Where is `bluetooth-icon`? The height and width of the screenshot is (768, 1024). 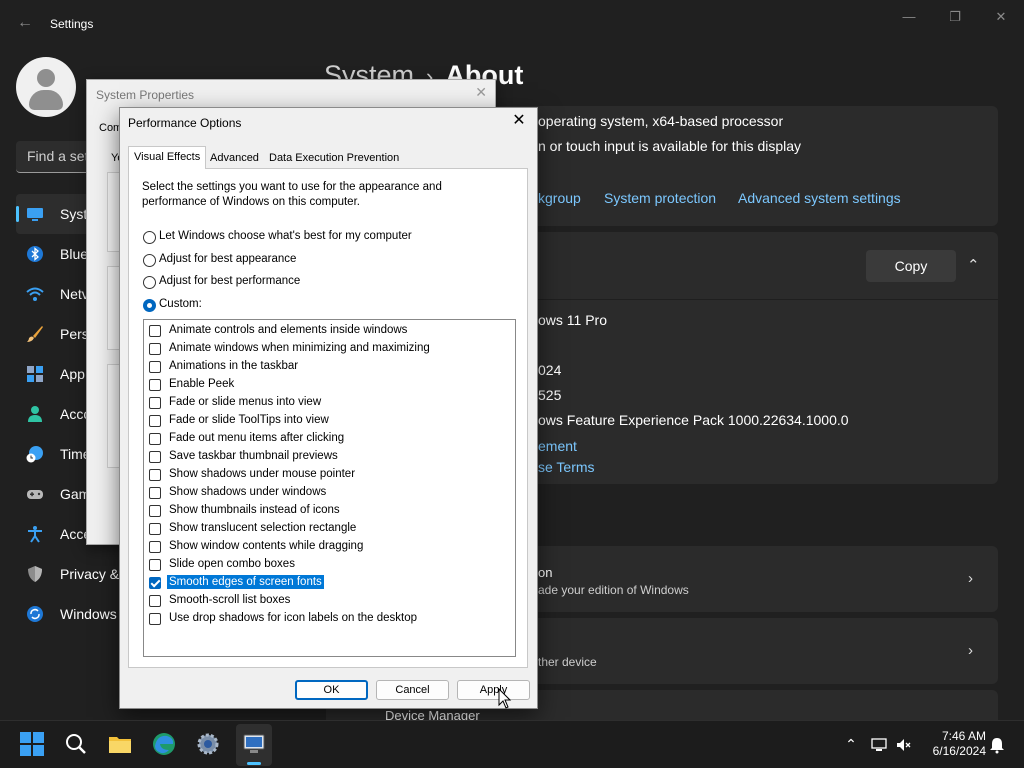 bluetooth-icon is located at coordinates (35, 254).